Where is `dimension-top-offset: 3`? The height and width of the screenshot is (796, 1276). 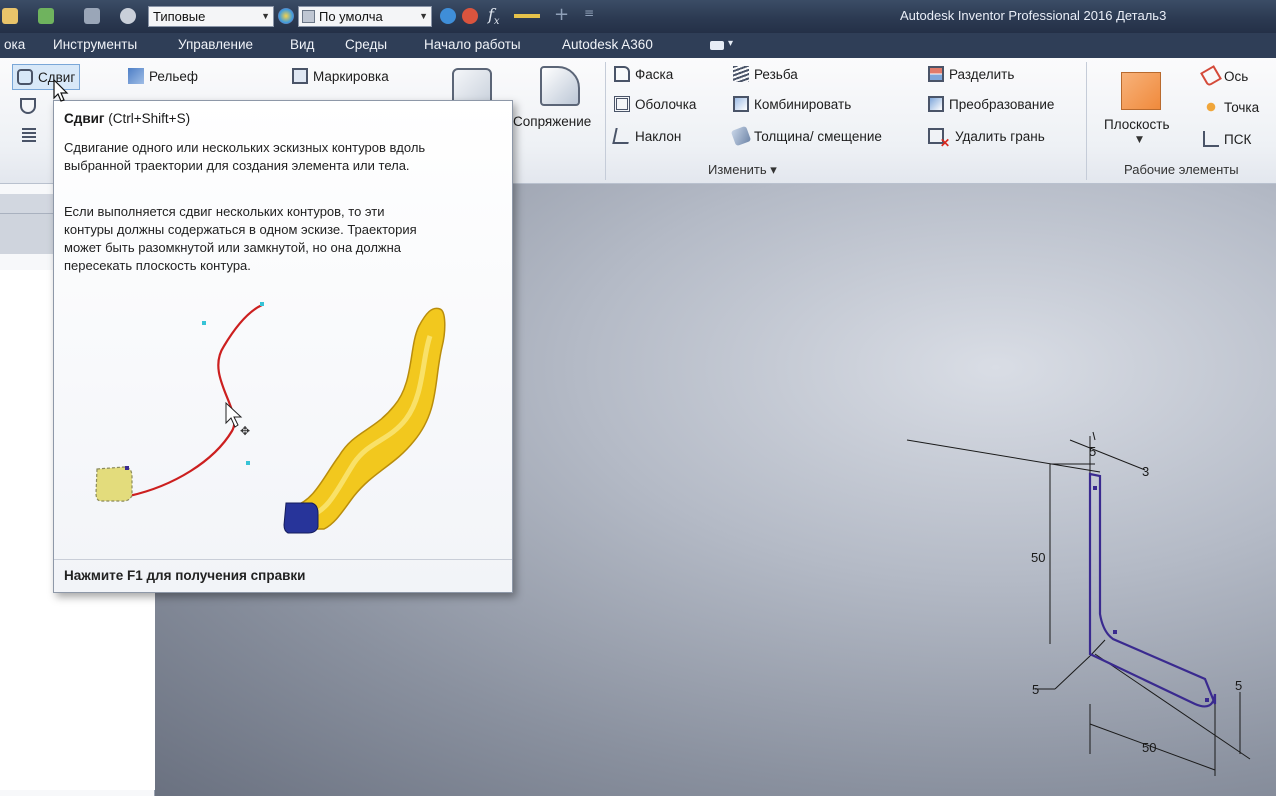 dimension-top-offset: 3 is located at coordinates (1145, 471).